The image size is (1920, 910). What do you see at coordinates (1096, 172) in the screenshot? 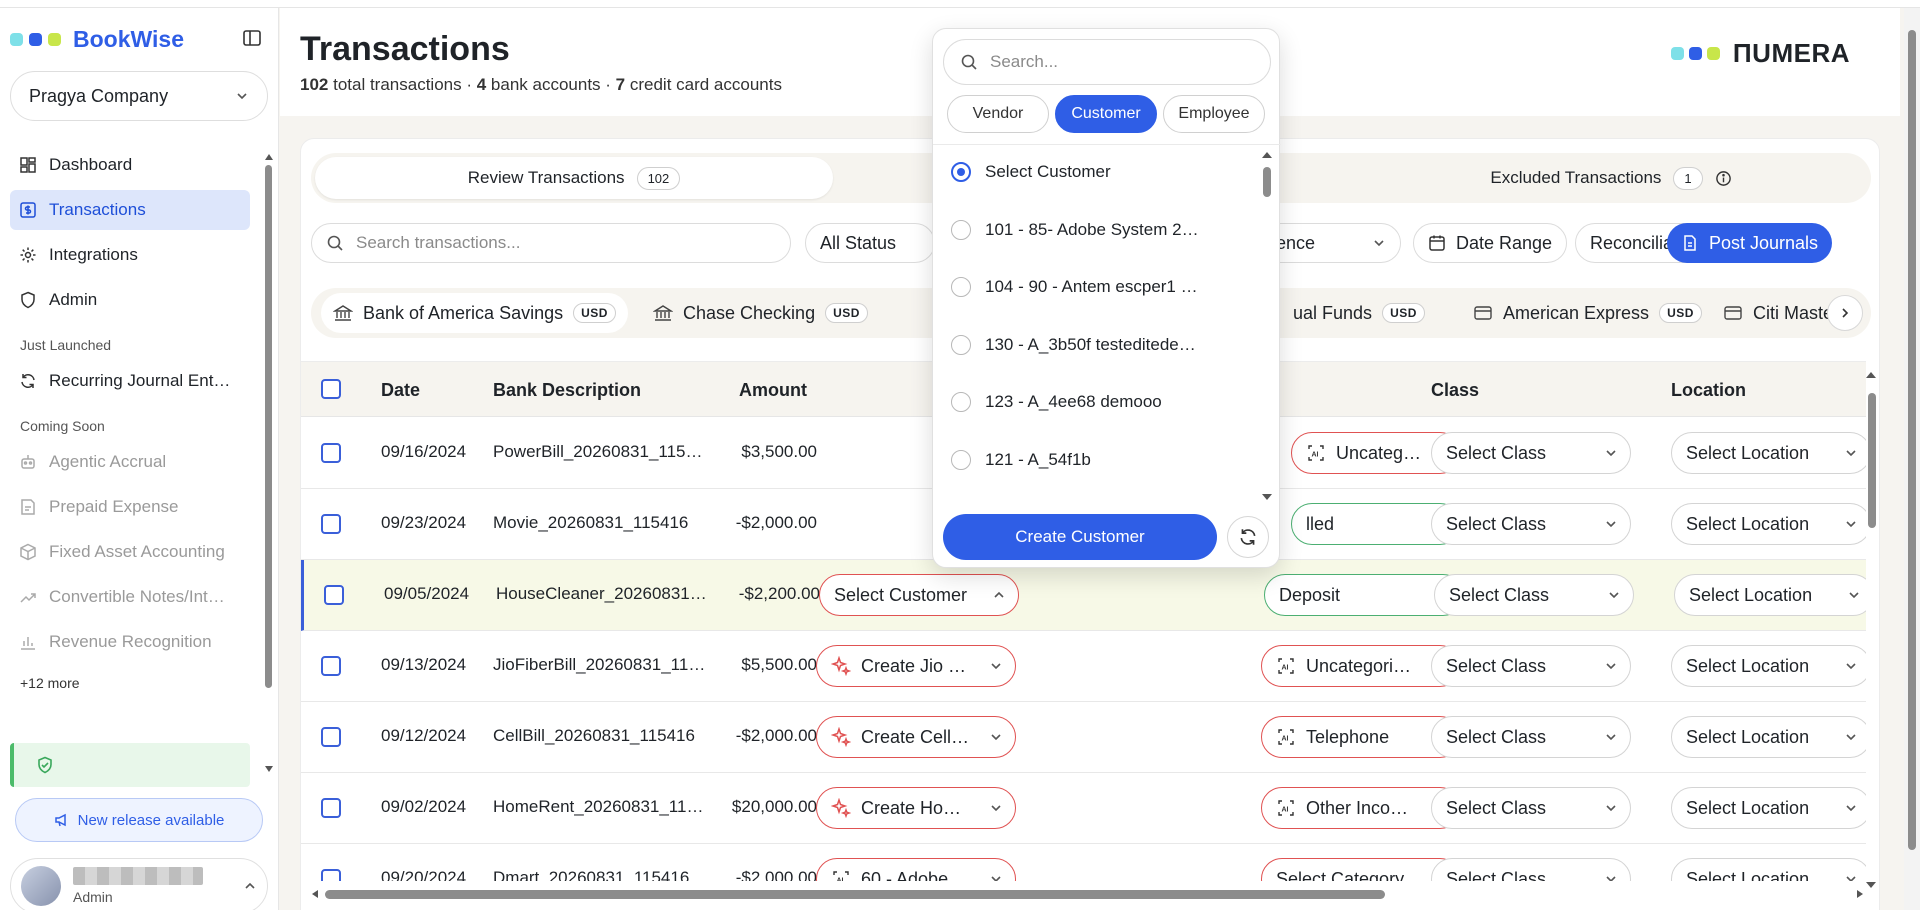
I see `option-select-customer: Select Customer` at bounding box center [1096, 172].